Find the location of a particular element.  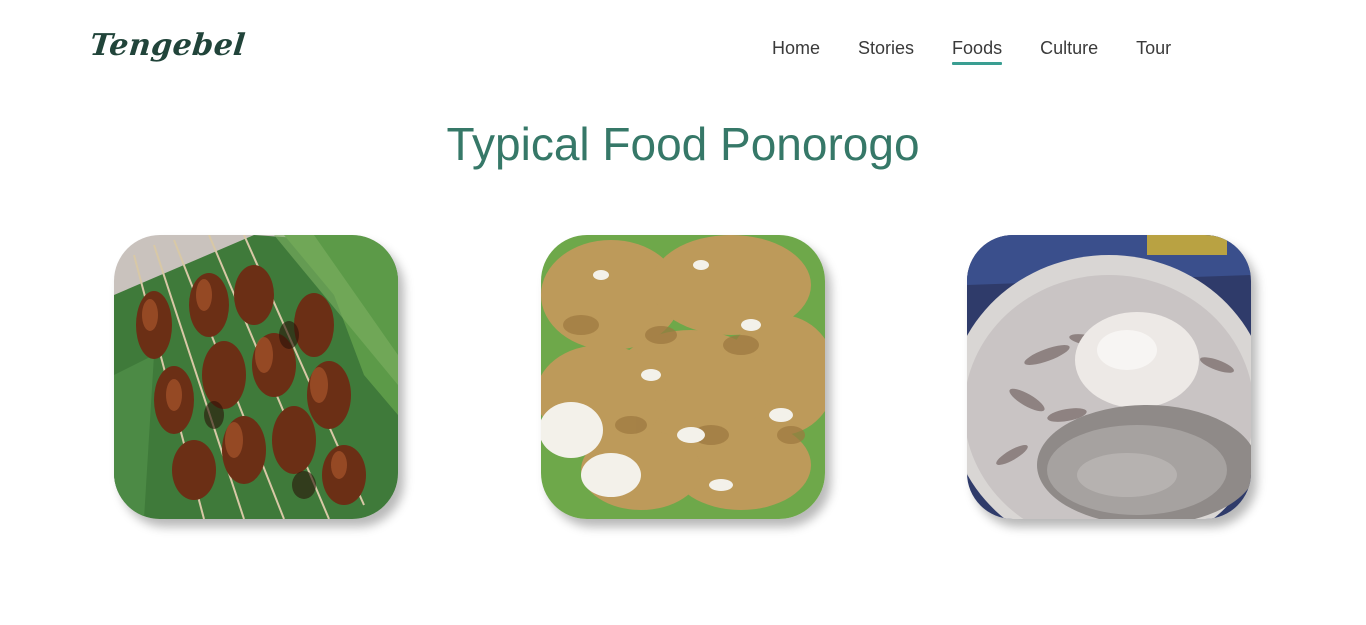

tiwul-cassava-photo is located at coordinates (683, 377).